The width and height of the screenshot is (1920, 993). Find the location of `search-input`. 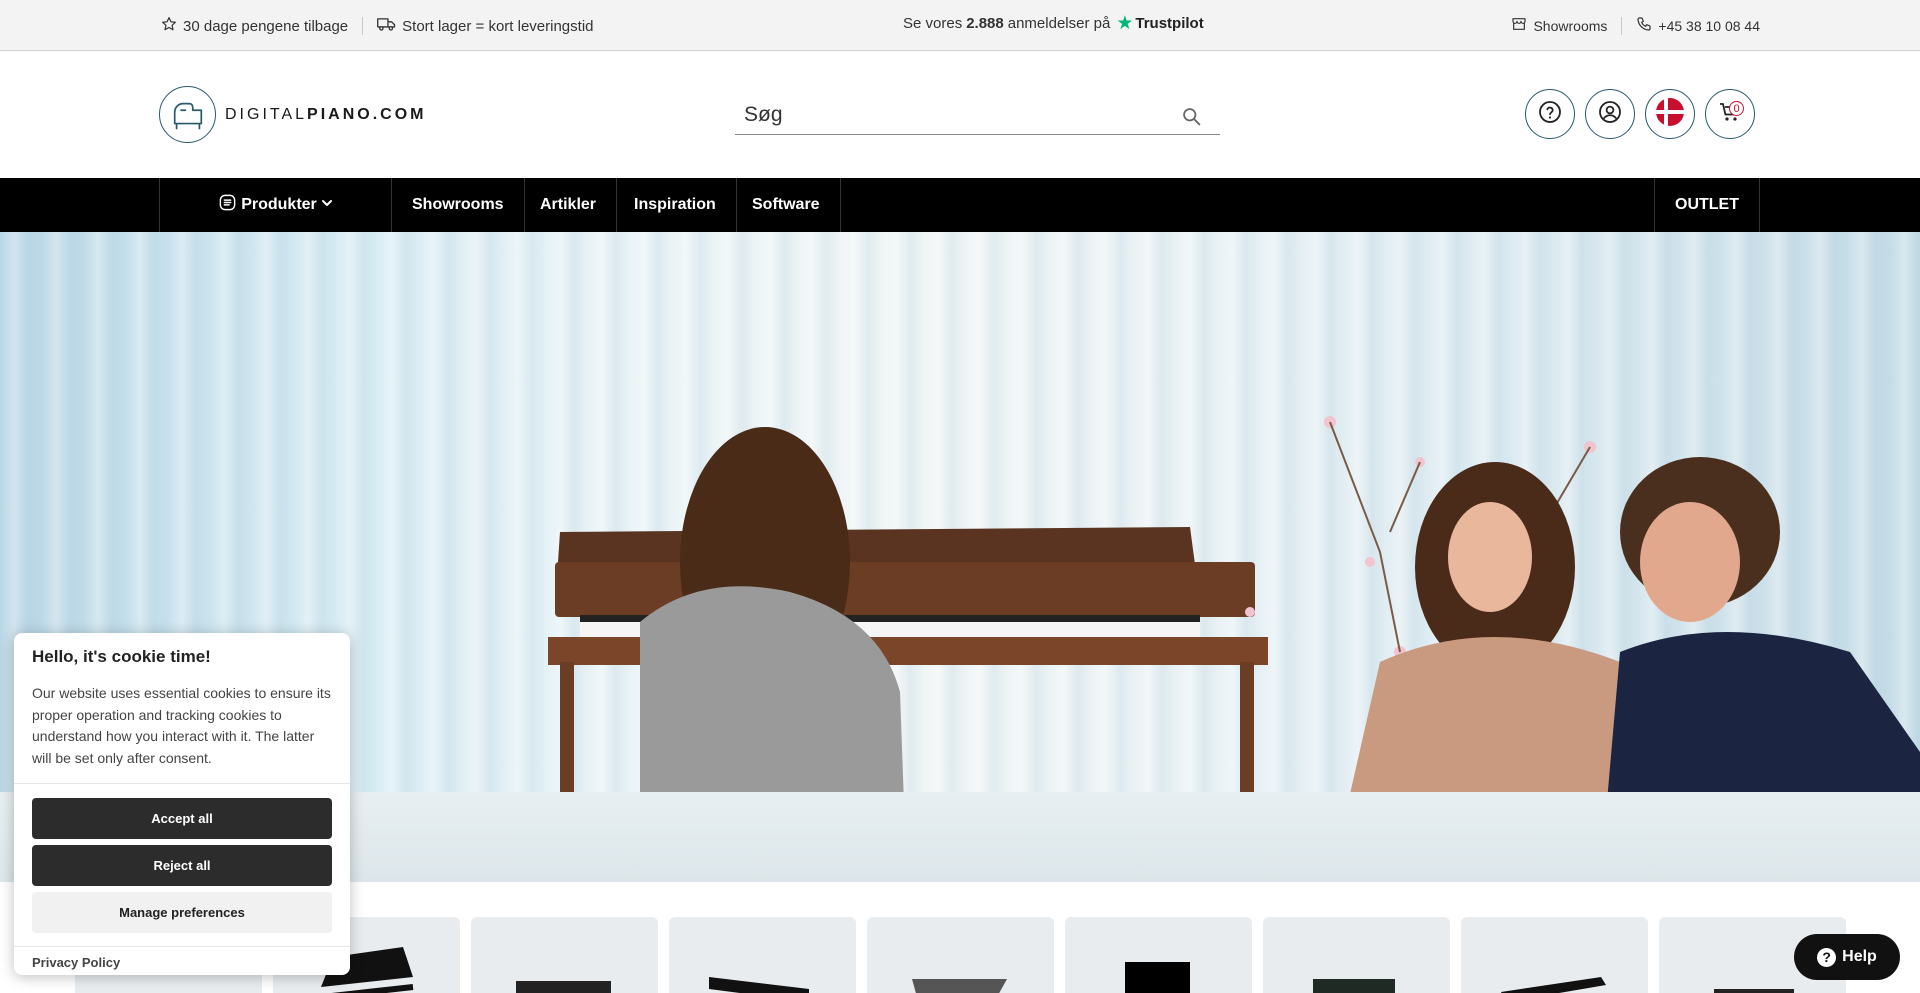

search-input is located at coordinates (945, 115).